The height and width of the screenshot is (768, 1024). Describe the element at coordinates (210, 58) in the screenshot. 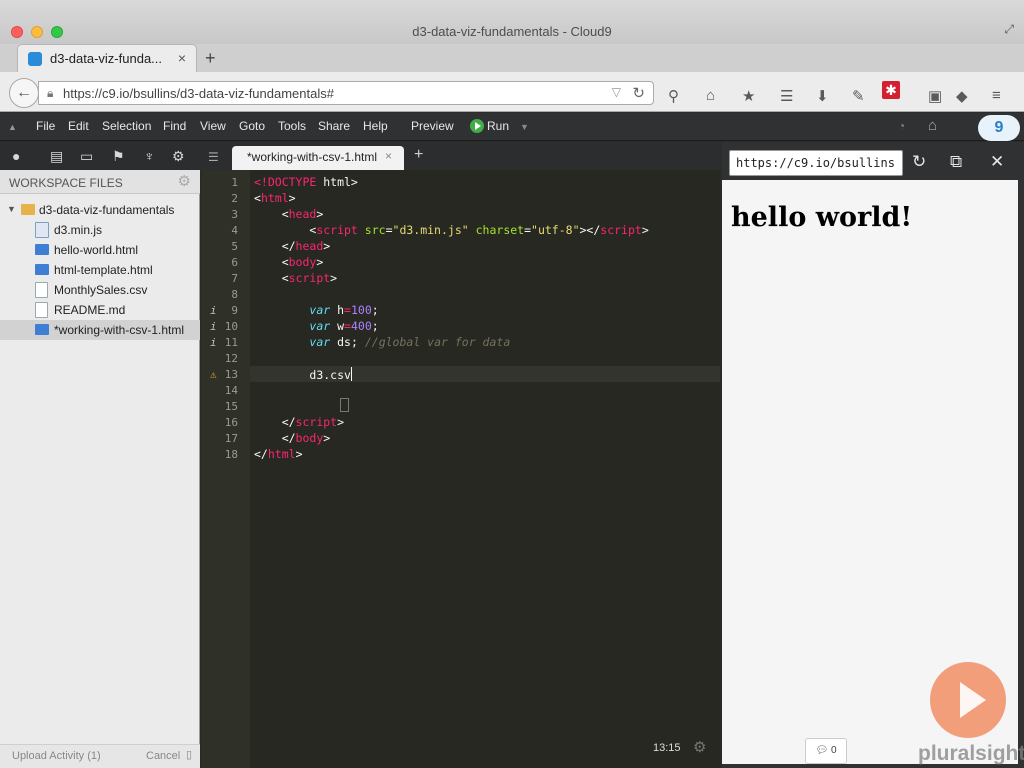

I see `new-tab-button: +` at that location.